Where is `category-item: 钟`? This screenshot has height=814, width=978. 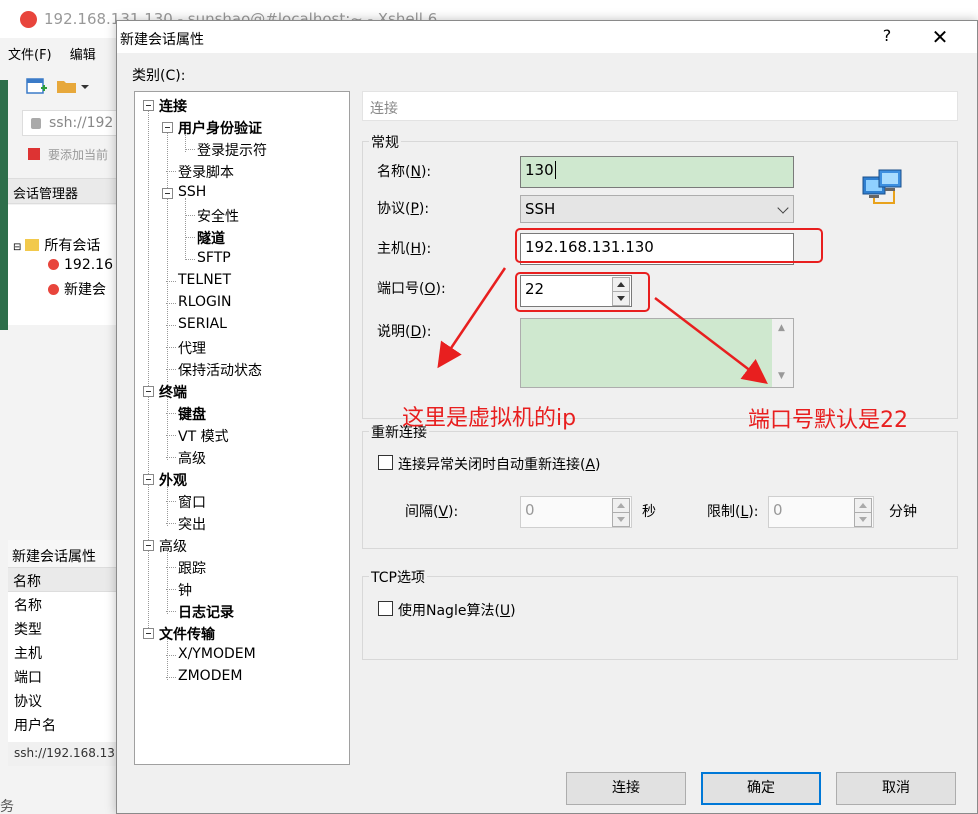
category-item: 钟 is located at coordinates (185, 590).